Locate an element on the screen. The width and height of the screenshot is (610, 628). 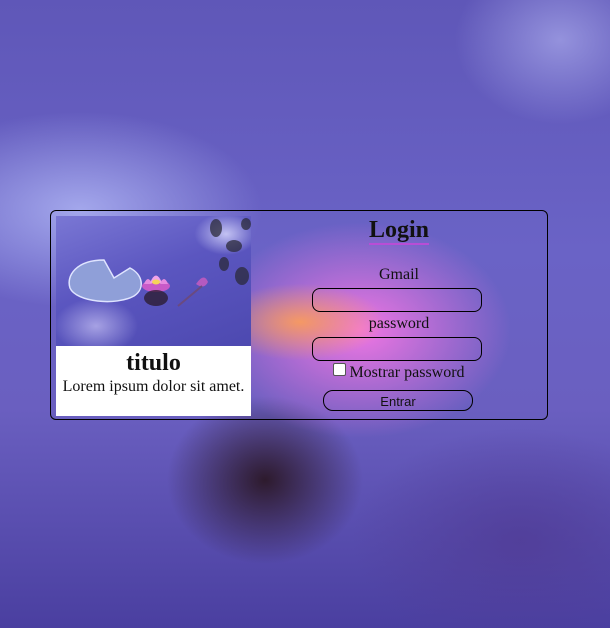
form-title-text: Login is located at coordinates (399, 231).